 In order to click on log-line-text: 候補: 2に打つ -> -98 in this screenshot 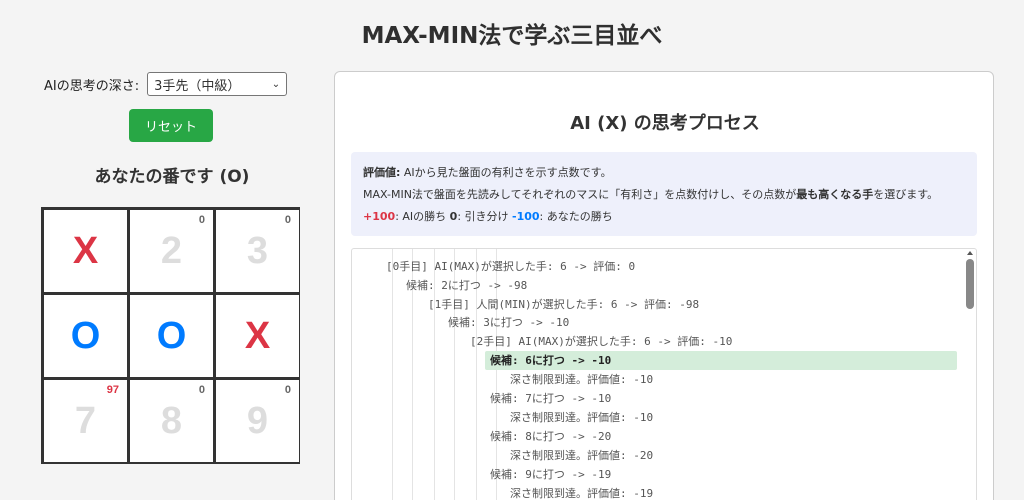, I will do `click(467, 285)`.